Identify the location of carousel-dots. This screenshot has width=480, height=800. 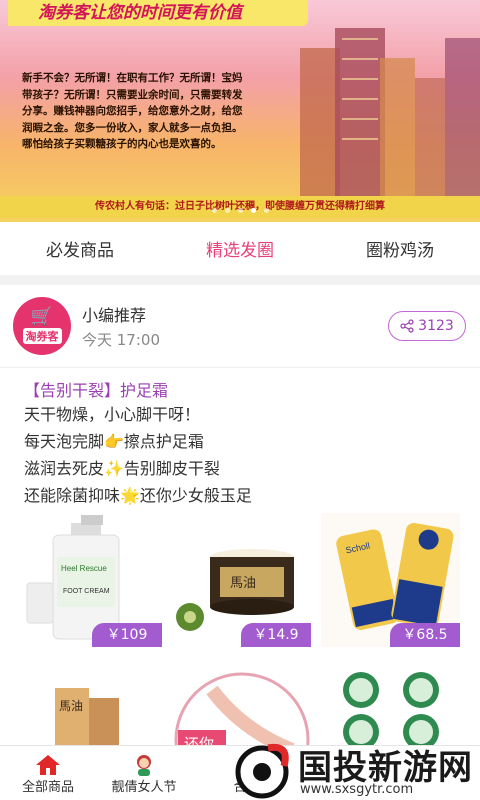
(240, 210).